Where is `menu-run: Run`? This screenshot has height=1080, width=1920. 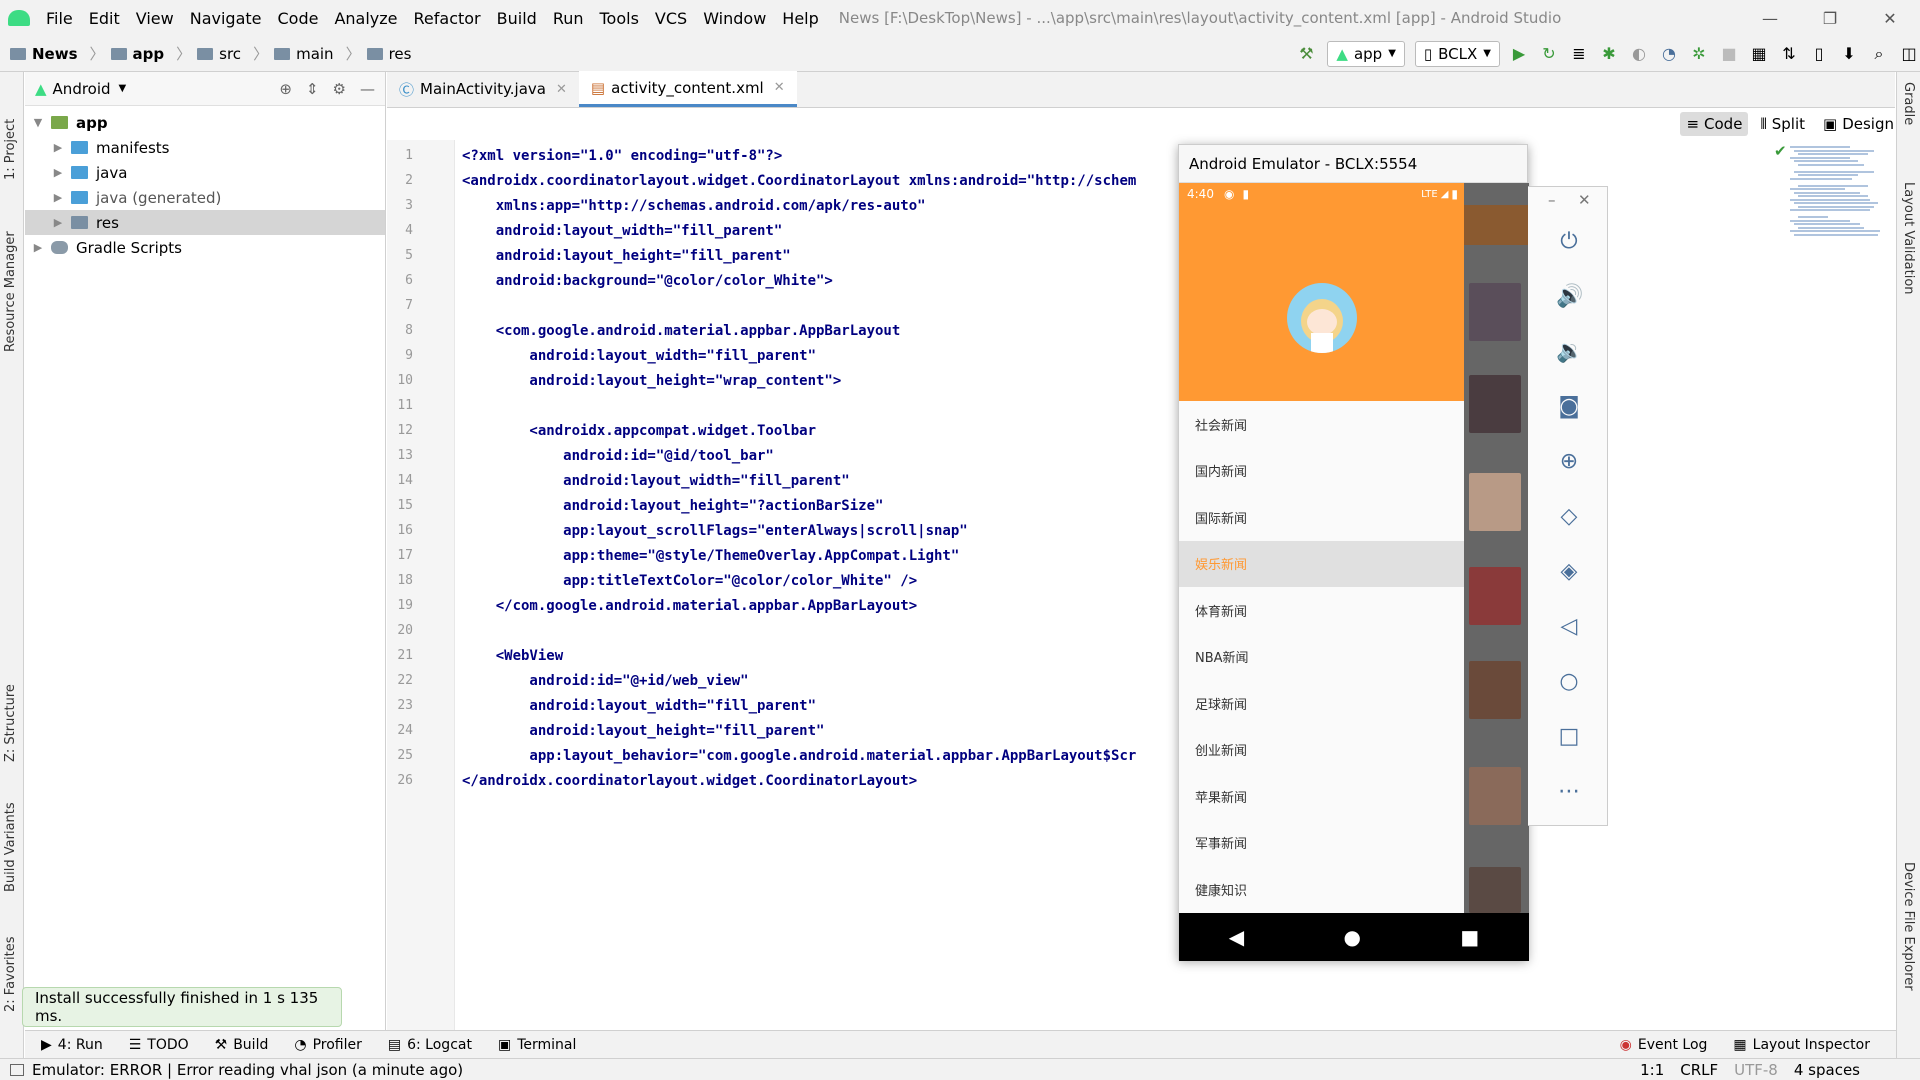 menu-run: Run is located at coordinates (568, 18).